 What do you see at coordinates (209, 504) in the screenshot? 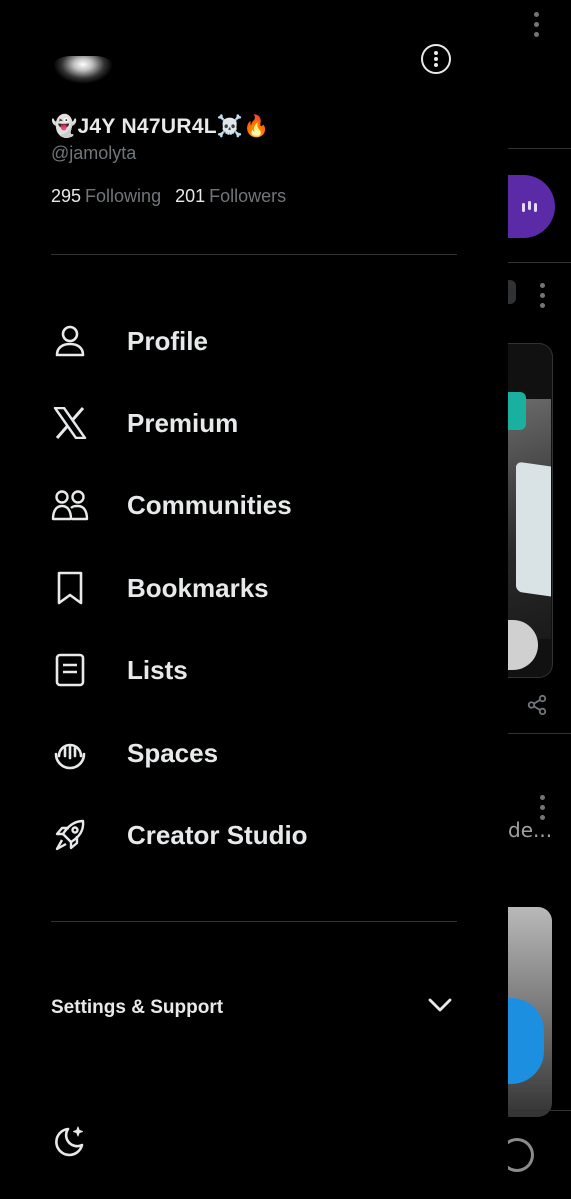
I see `menu-item-label: Communities` at bounding box center [209, 504].